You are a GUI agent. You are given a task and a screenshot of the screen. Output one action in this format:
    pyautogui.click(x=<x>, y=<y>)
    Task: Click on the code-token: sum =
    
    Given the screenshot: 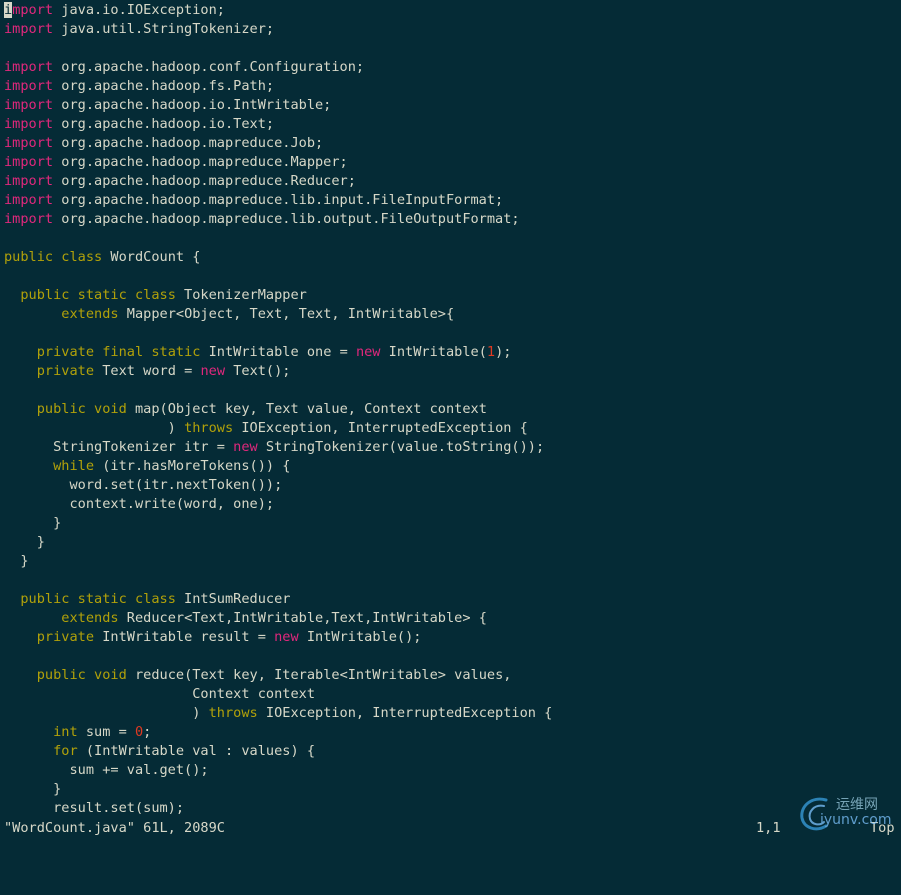 What is the action you would take?
    pyautogui.click(x=106, y=732)
    